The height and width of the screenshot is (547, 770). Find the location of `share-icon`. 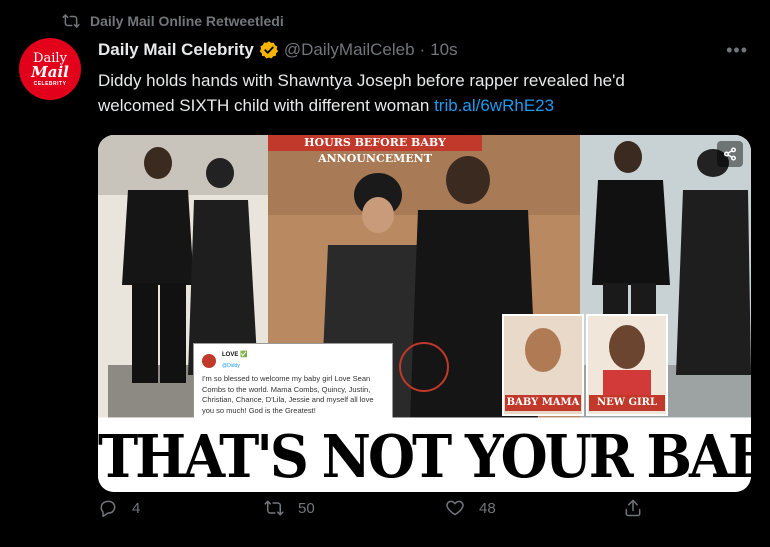

share-icon is located at coordinates (633, 508).